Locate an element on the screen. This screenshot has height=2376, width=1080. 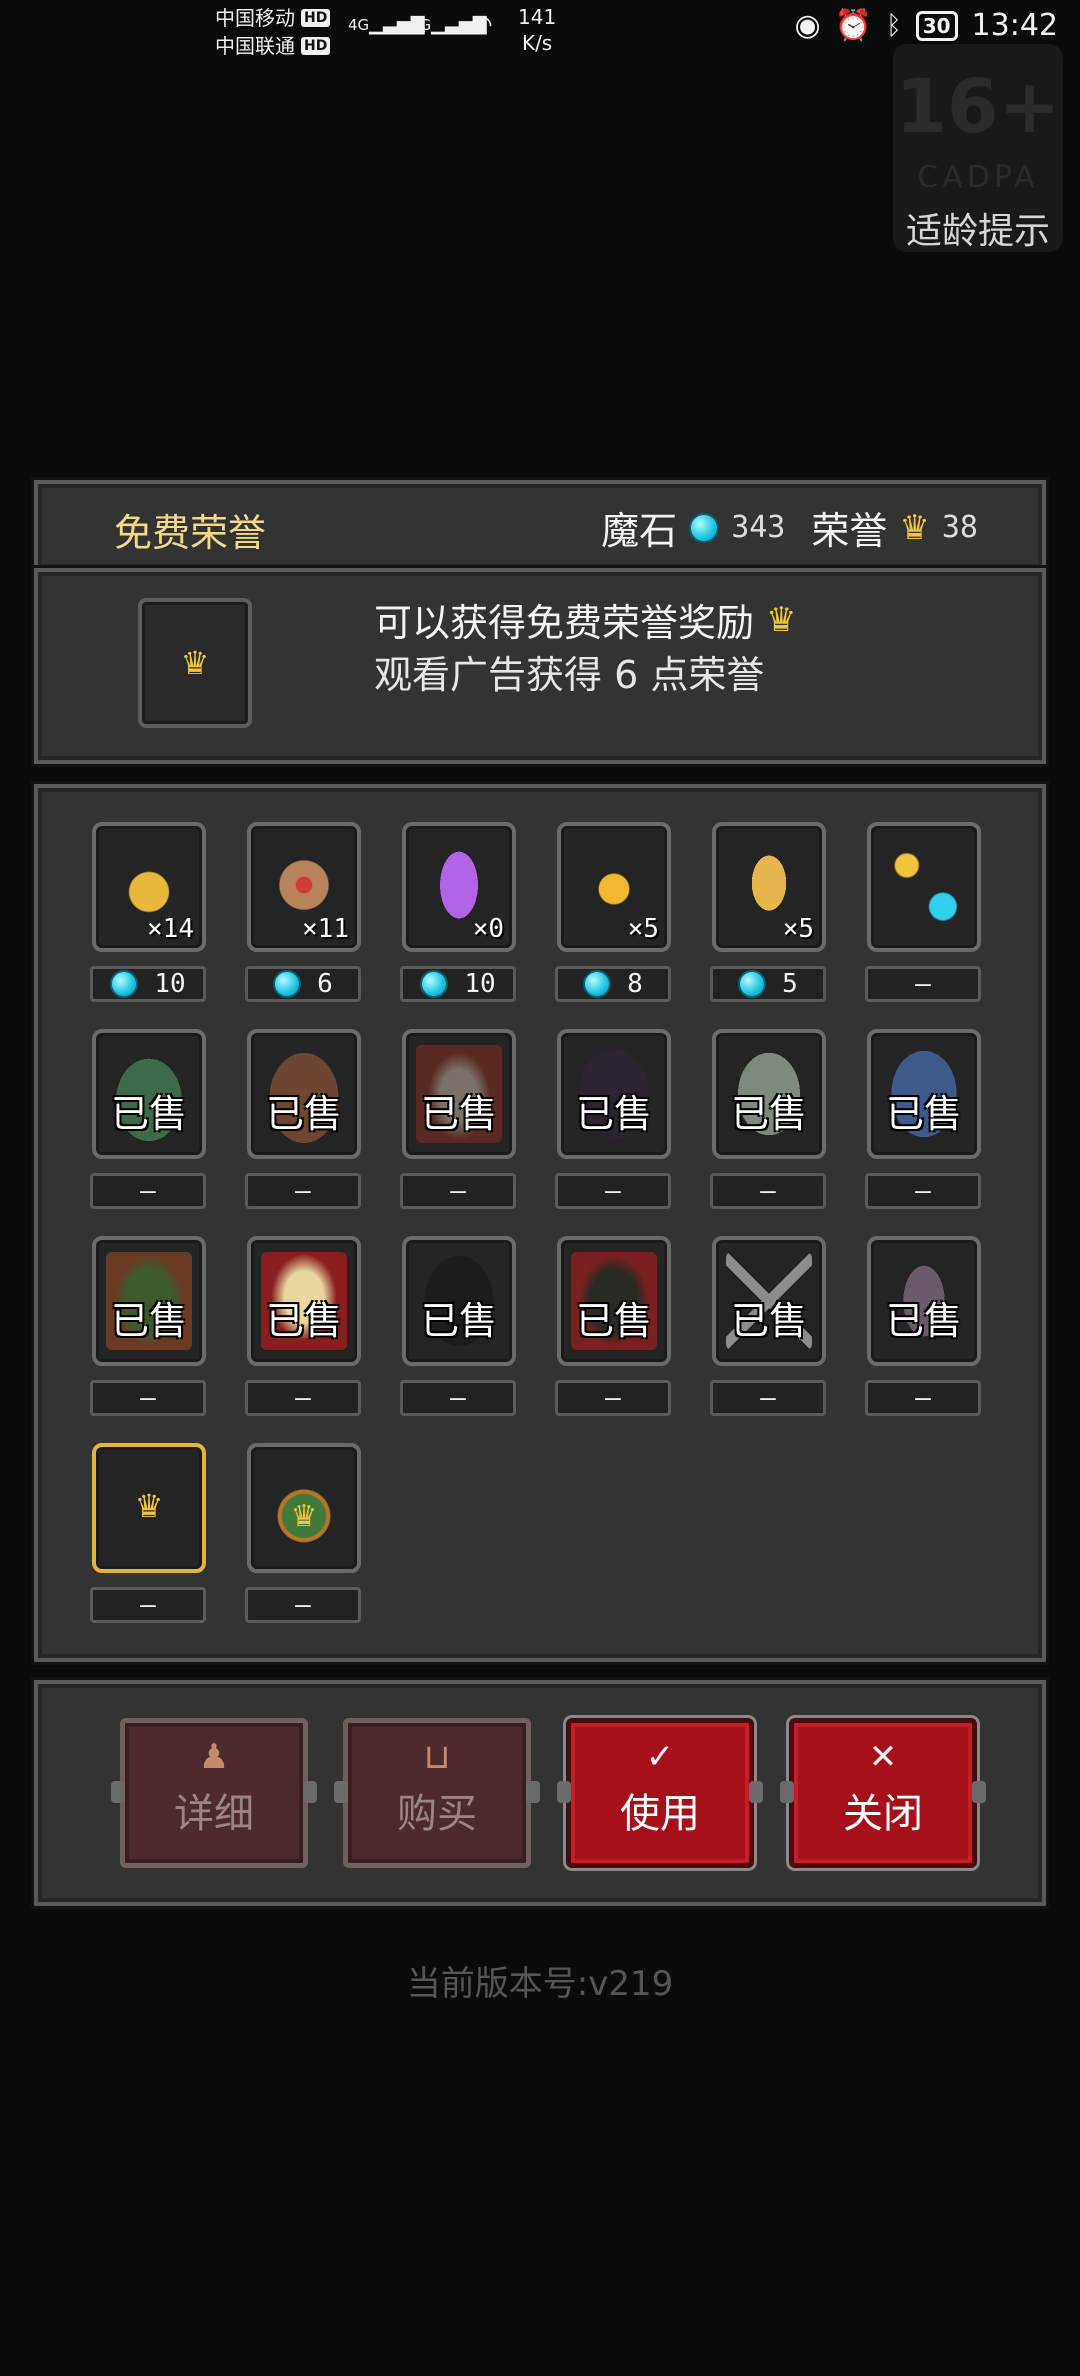
shop-item-free-crown: ♛ — is located at coordinates (150, 1533).